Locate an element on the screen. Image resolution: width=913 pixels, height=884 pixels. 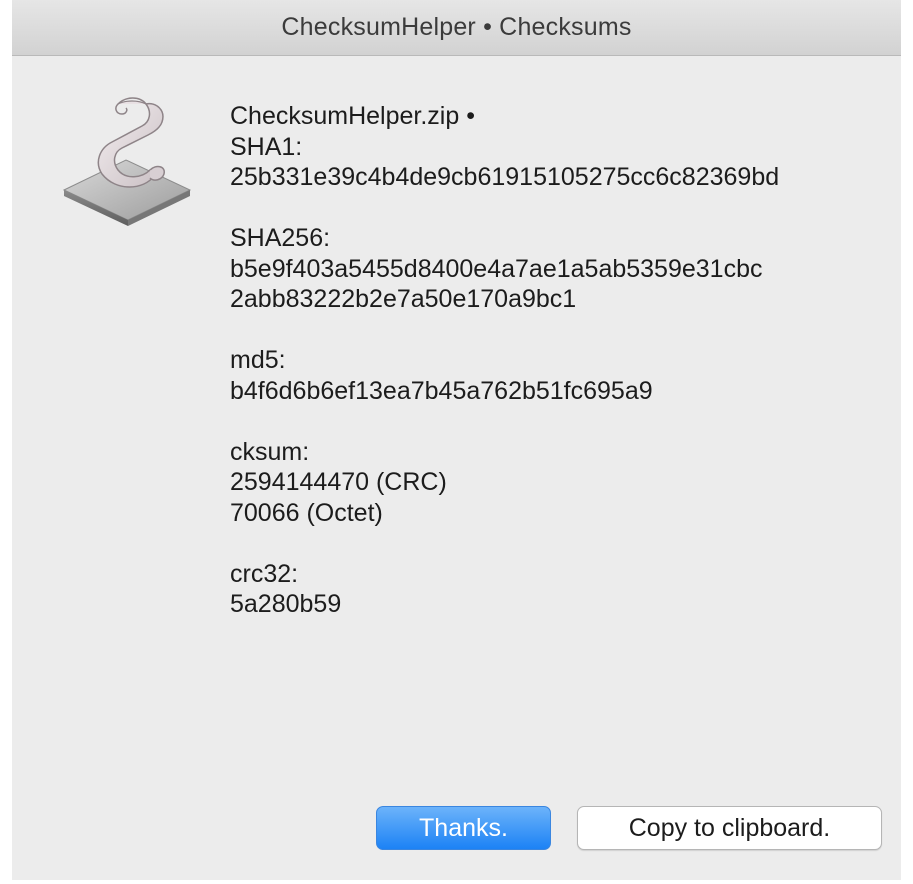
md5-section: md5: b4f6d6b6ef13ea7b45a762b51fc695a9 is located at coordinates (555, 375).